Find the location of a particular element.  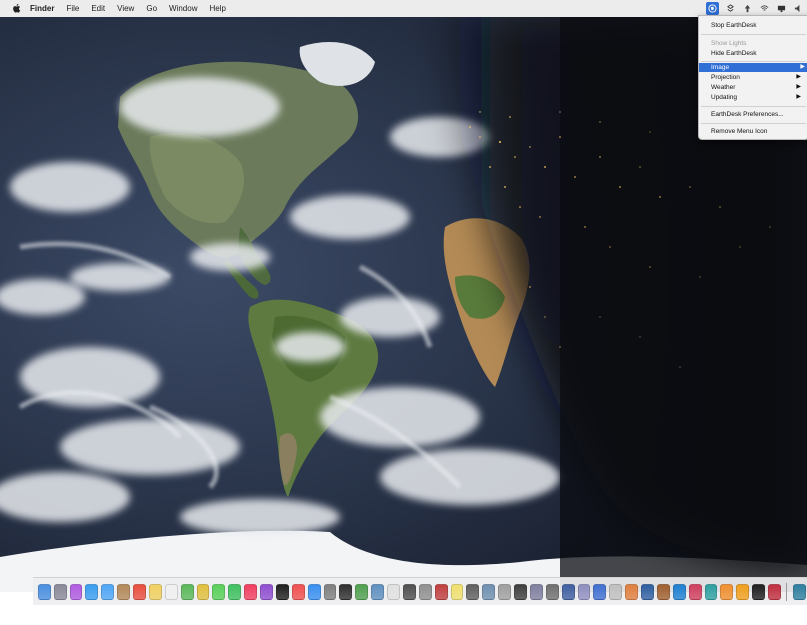

calculator-icon is located at coordinates (409, 591).